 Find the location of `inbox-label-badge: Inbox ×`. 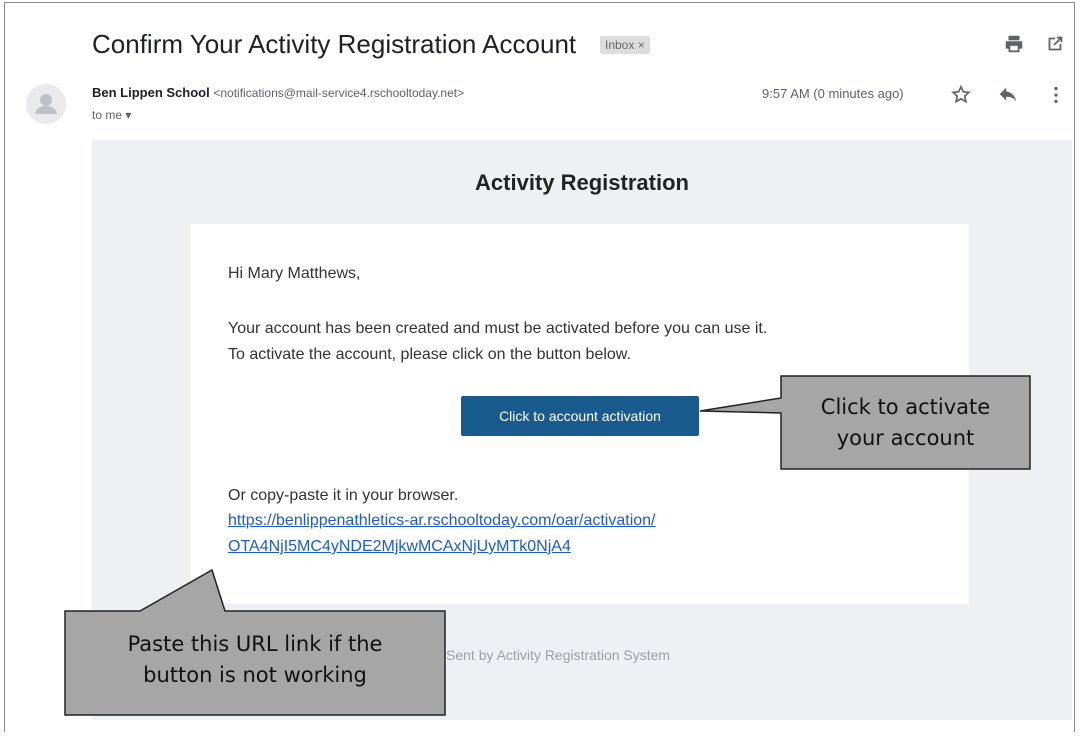

inbox-label-badge: Inbox × is located at coordinates (625, 45).